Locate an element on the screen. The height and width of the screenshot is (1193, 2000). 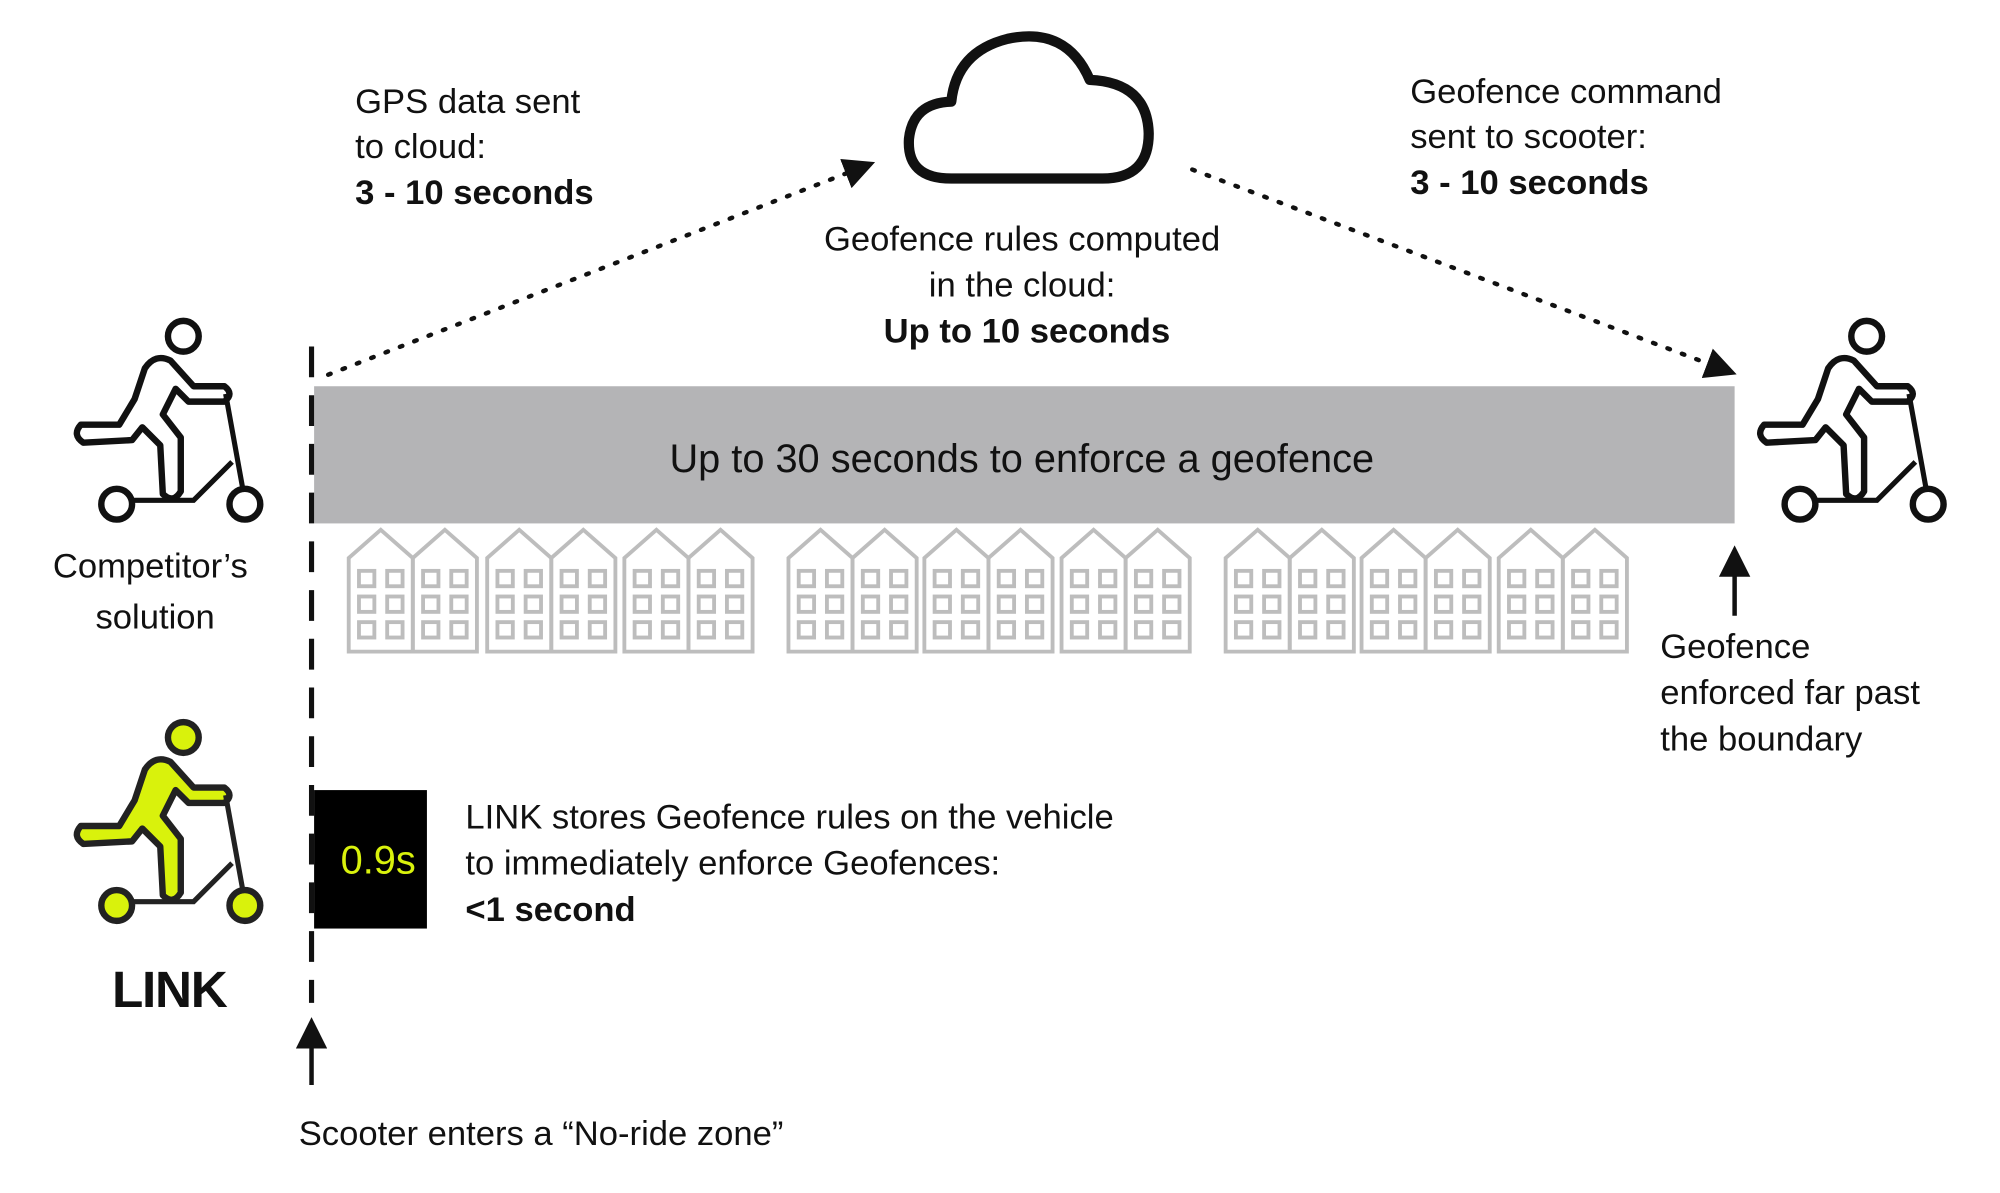
link-scooter-icon is located at coordinates (168, 821).